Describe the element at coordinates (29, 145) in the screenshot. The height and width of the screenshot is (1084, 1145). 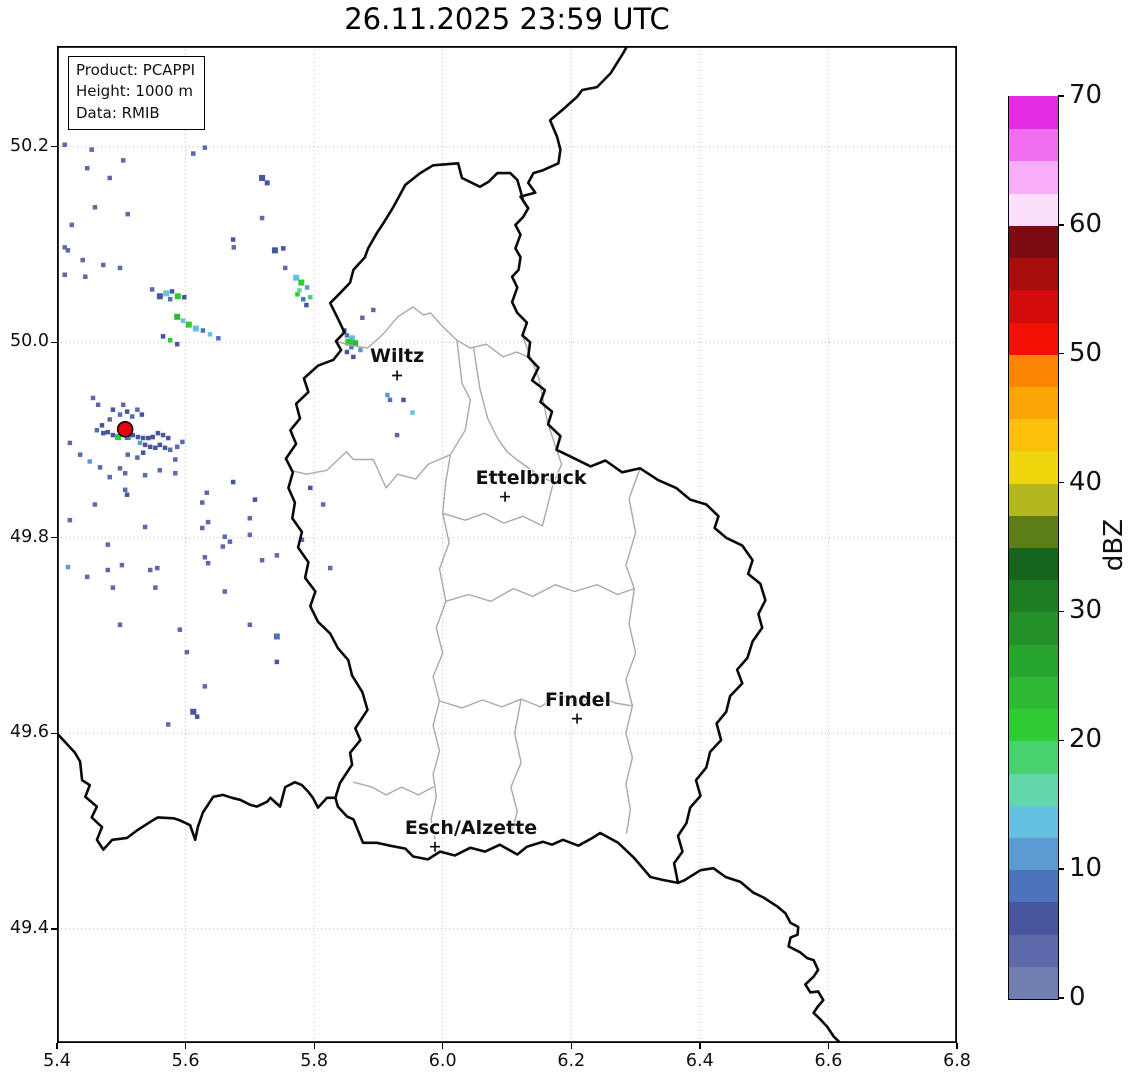
I see `y-tick-label: 50.2` at that location.